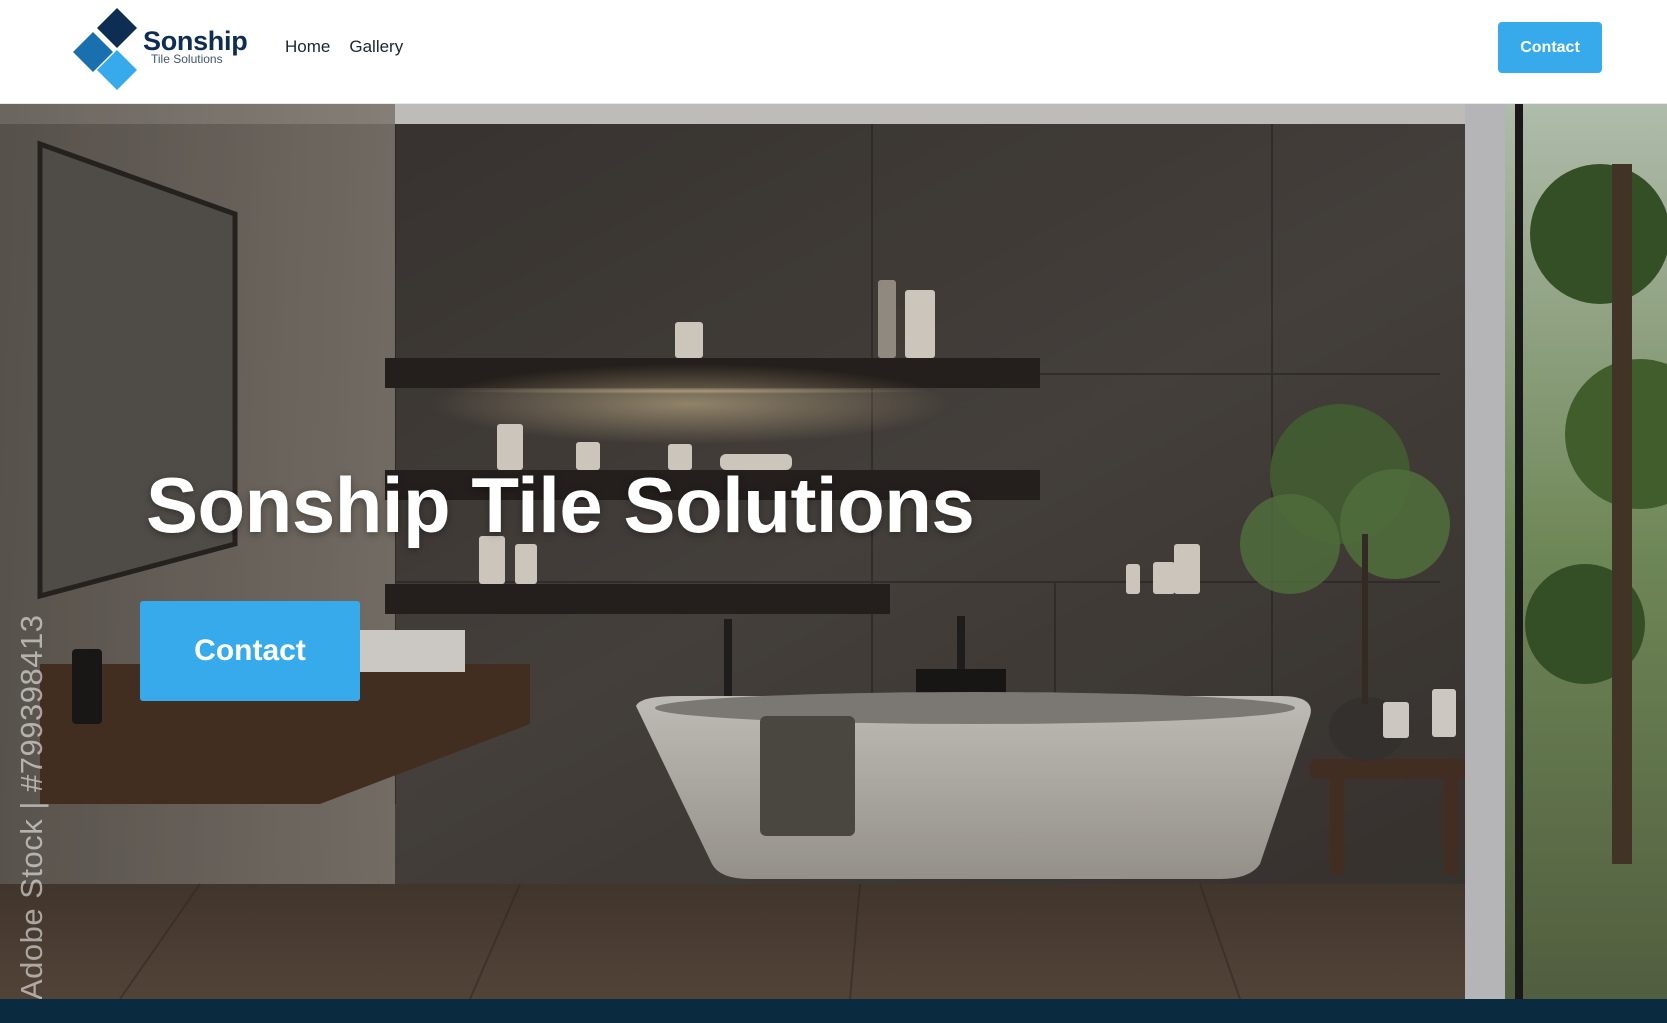  I want to click on hero-title: Sonship Tile Solutions, so click(560, 505).